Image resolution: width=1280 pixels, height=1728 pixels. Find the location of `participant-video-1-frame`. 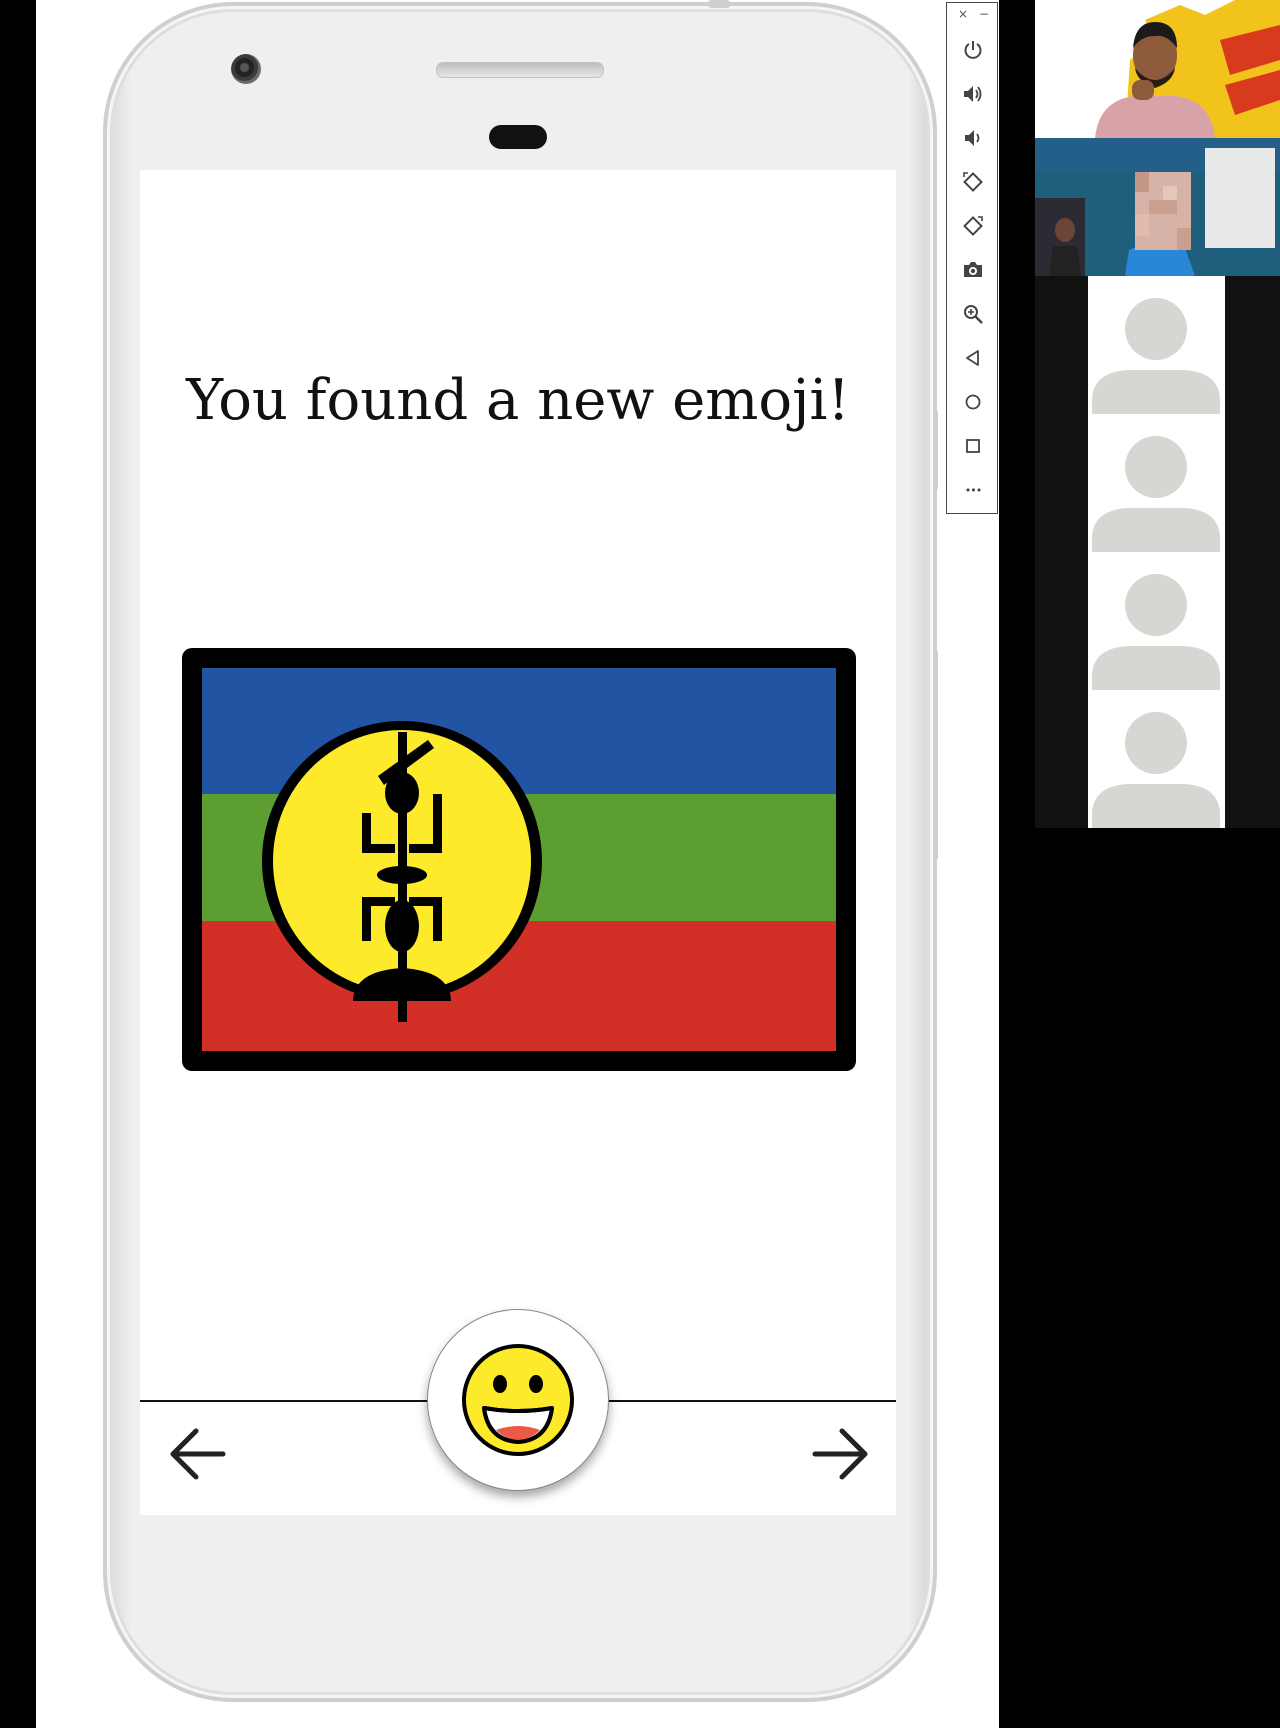

participant-video-1-frame is located at coordinates (1157, 69).